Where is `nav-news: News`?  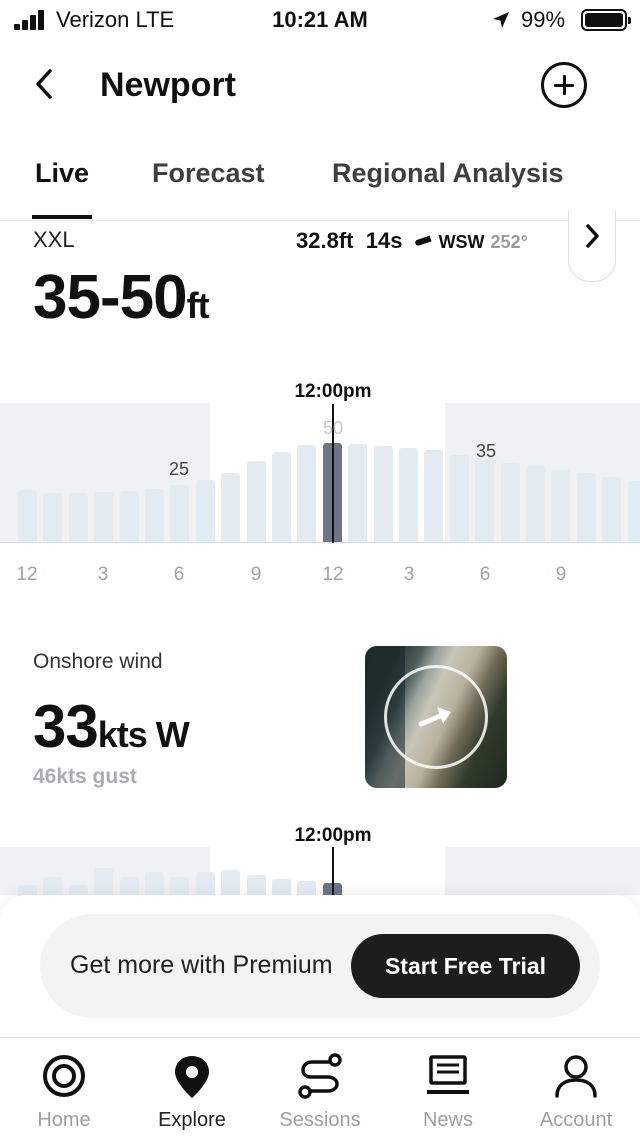 nav-news: News is located at coordinates (448, 1094).